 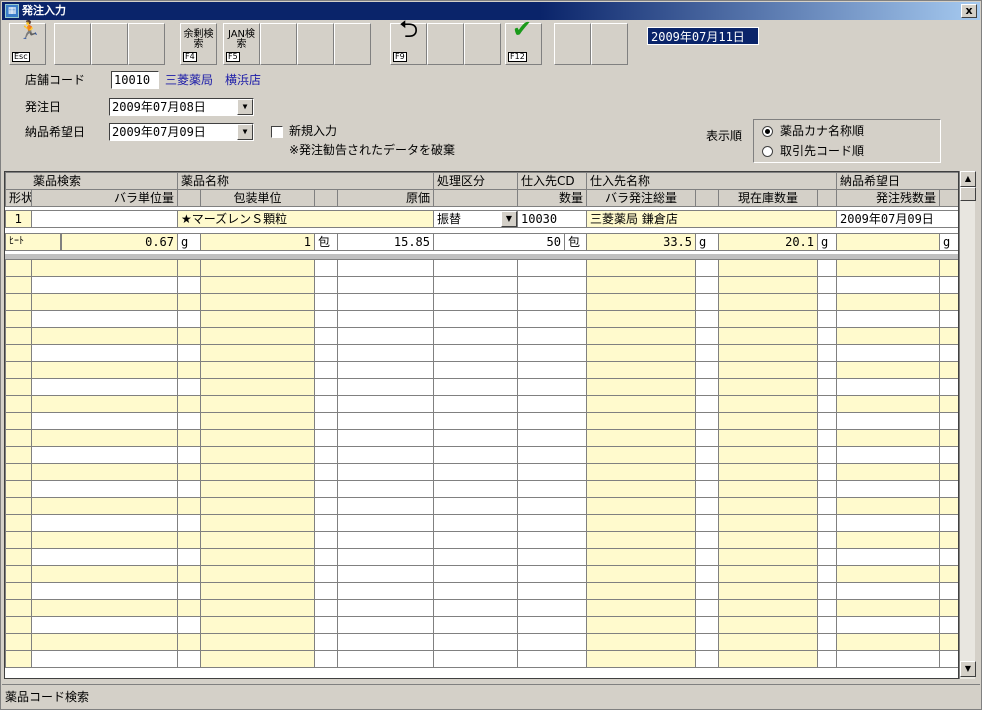 I want to click on stock-unit-cell: g, so click(x=827, y=242).